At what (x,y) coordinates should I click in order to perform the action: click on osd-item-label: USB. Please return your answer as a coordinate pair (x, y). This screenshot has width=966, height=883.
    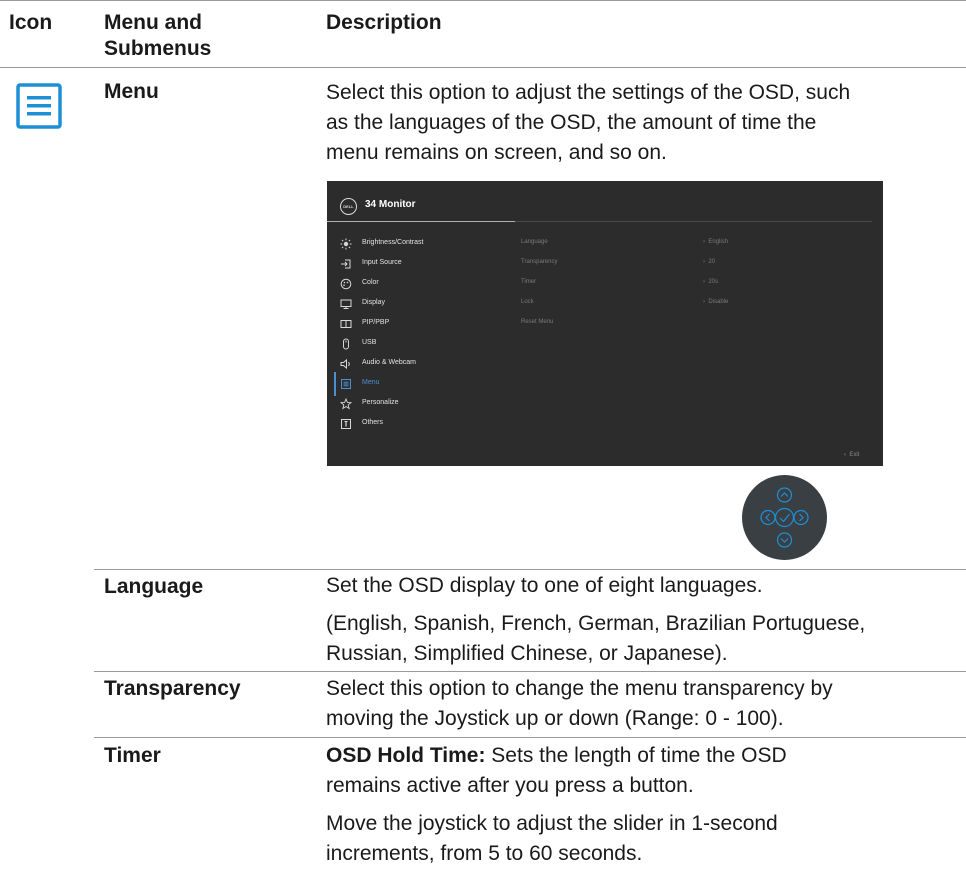
    Looking at the image, I should click on (369, 342).